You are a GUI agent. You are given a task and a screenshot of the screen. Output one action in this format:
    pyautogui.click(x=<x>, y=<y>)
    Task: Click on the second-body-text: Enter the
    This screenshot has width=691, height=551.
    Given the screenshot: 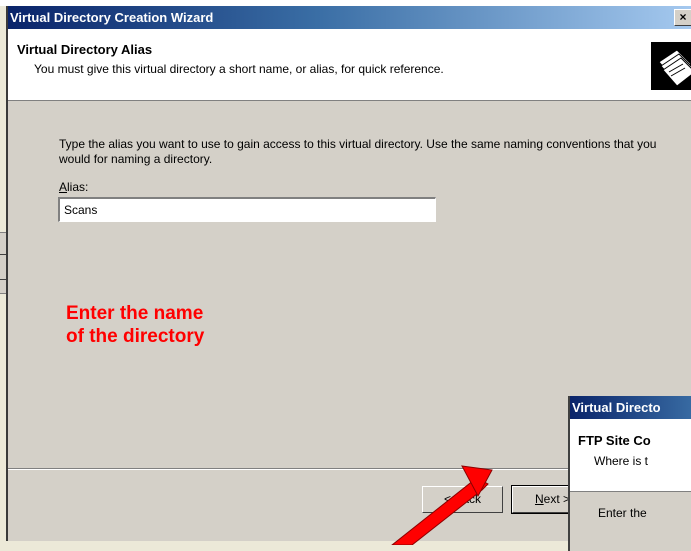 What is the action you would take?
    pyautogui.click(x=622, y=513)
    